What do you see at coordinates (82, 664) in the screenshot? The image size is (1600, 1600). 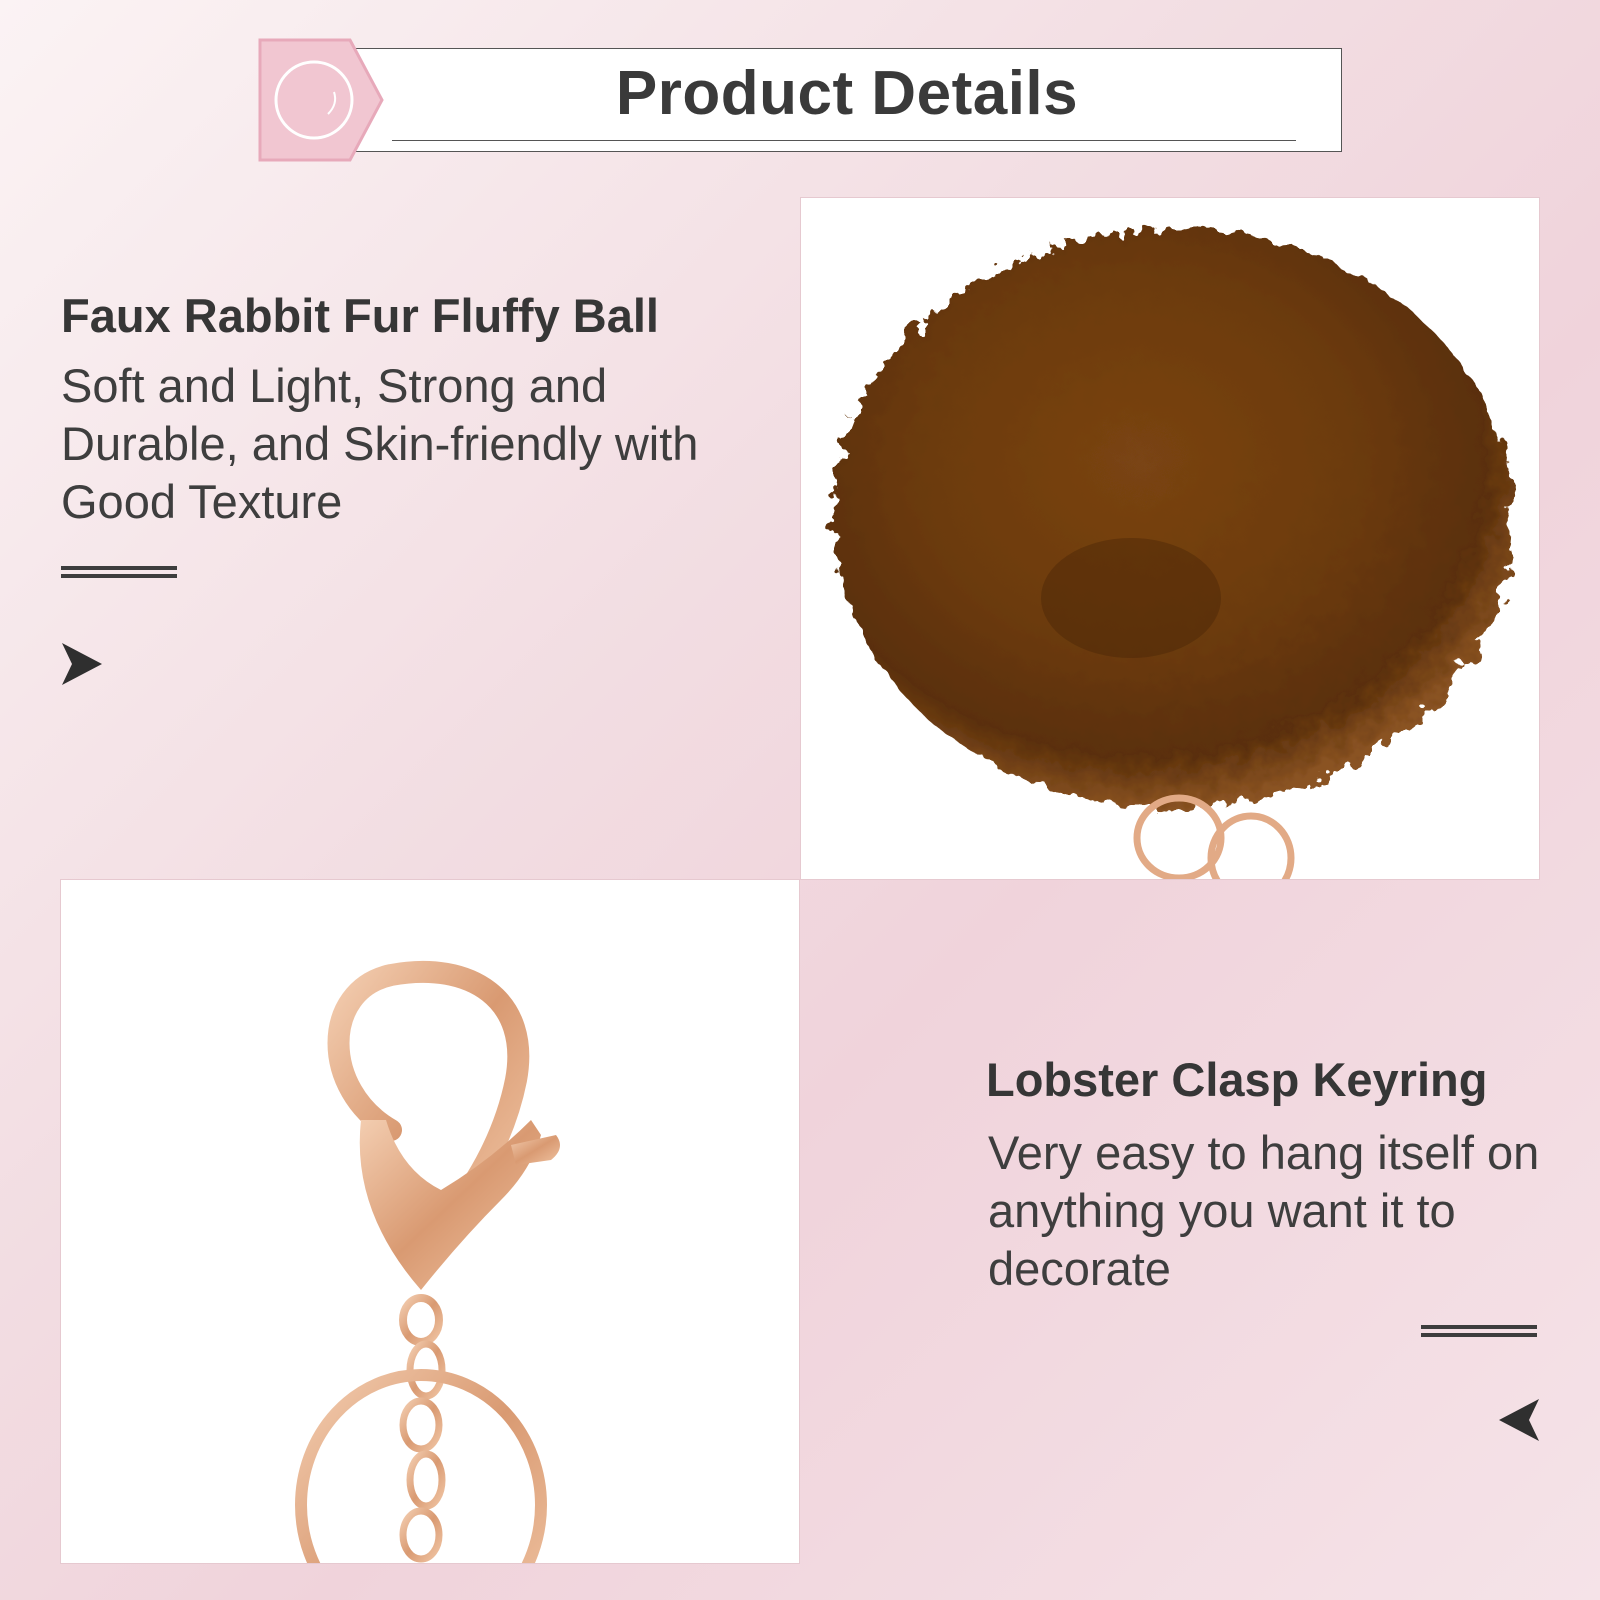 I see `triangle-right-icon` at bounding box center [82, 664].